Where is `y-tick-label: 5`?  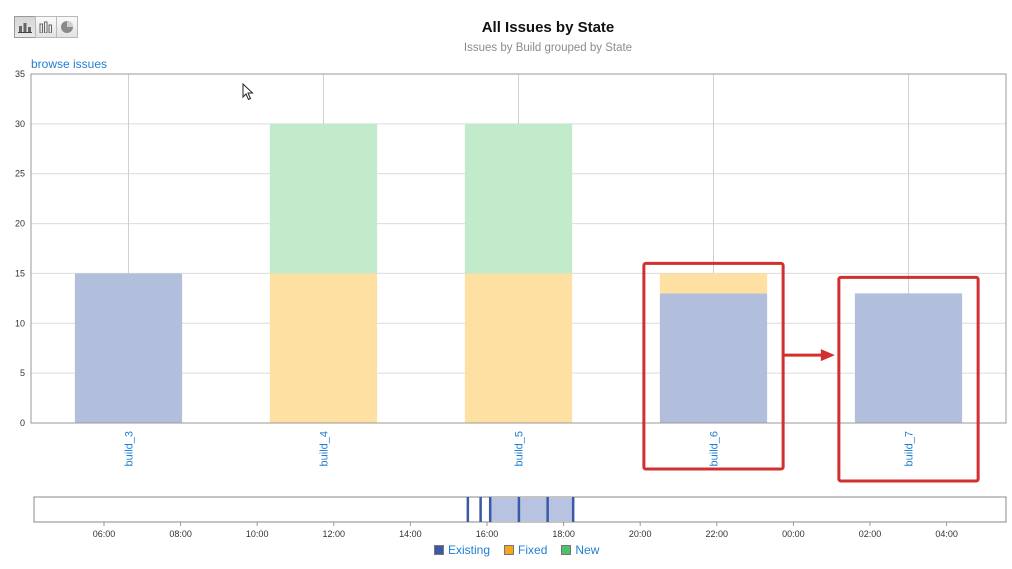
y-tick-label: 5 is located at coordinates (22, 373).